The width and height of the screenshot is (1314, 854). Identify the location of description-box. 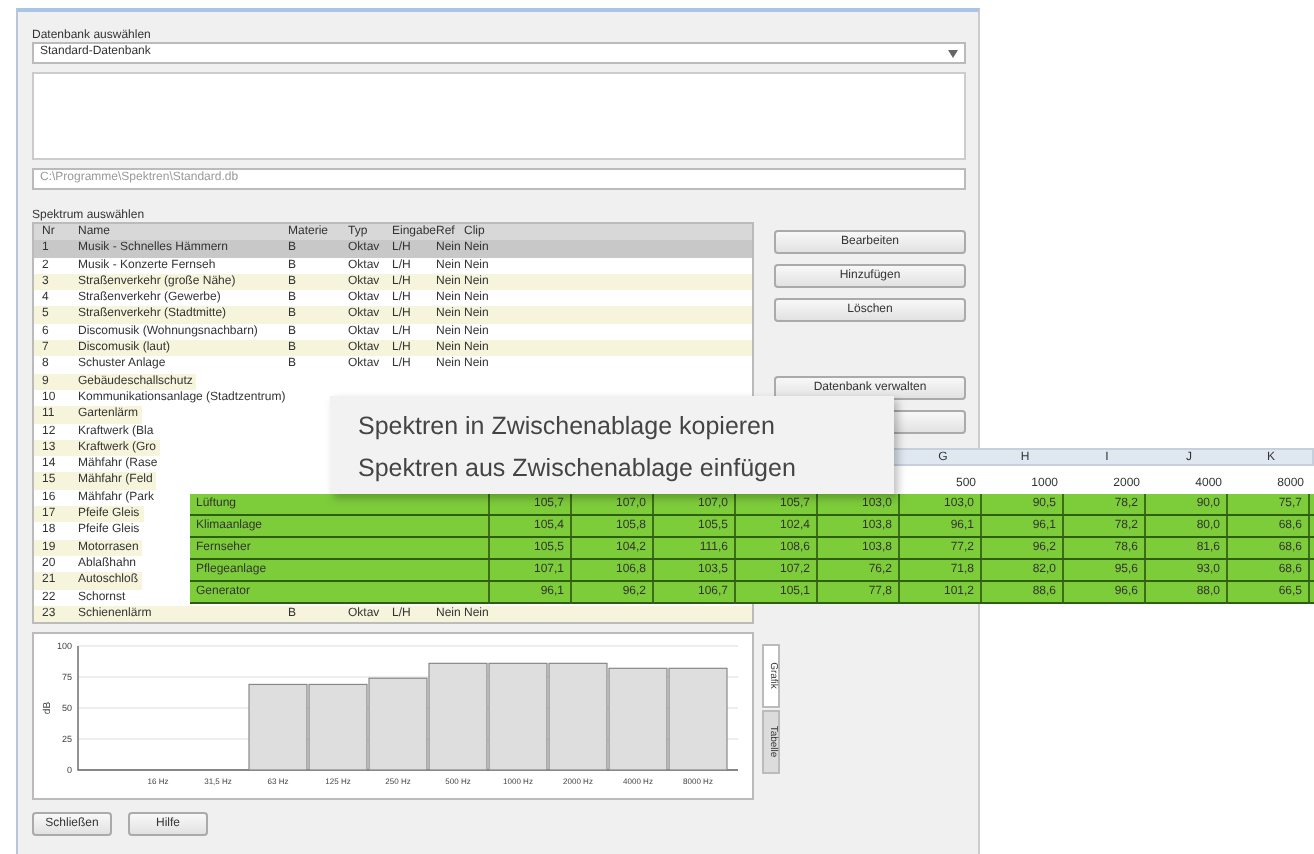
(499, 116).